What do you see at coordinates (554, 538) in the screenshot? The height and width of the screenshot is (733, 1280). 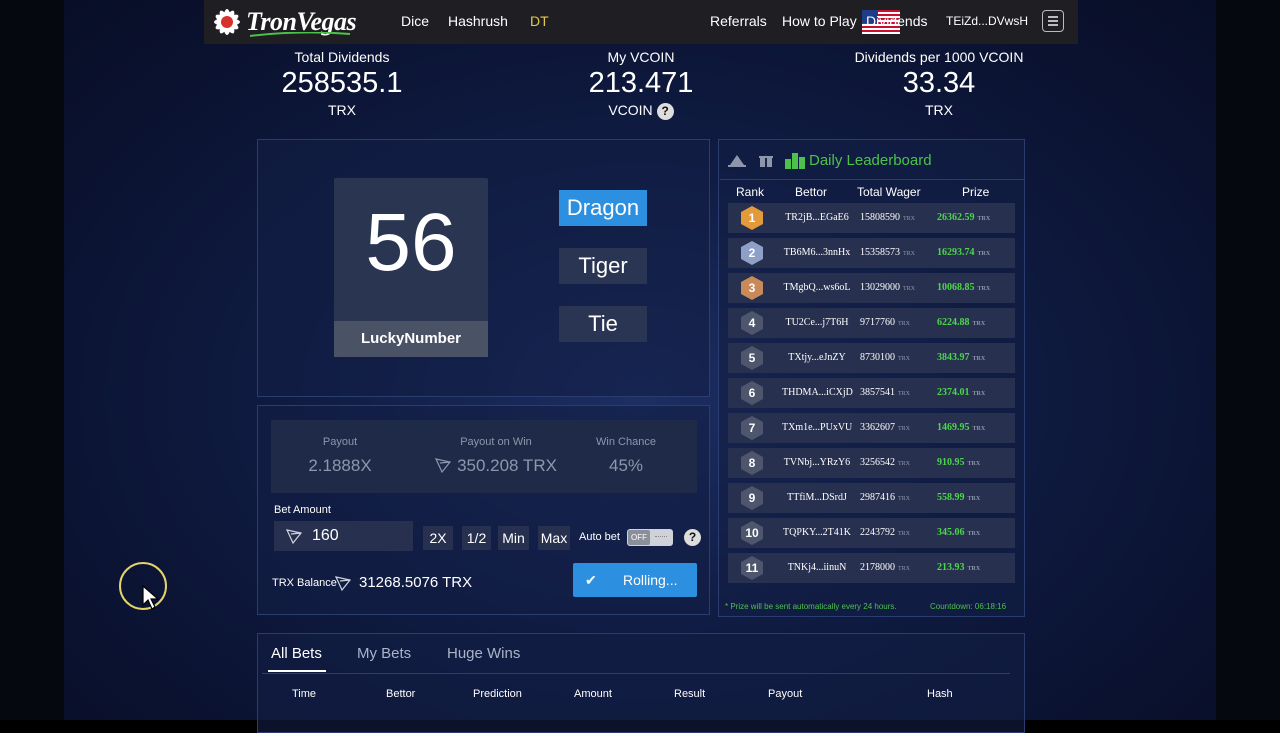 I see `max-bet-button: Max` at bounding box center [554, 538].